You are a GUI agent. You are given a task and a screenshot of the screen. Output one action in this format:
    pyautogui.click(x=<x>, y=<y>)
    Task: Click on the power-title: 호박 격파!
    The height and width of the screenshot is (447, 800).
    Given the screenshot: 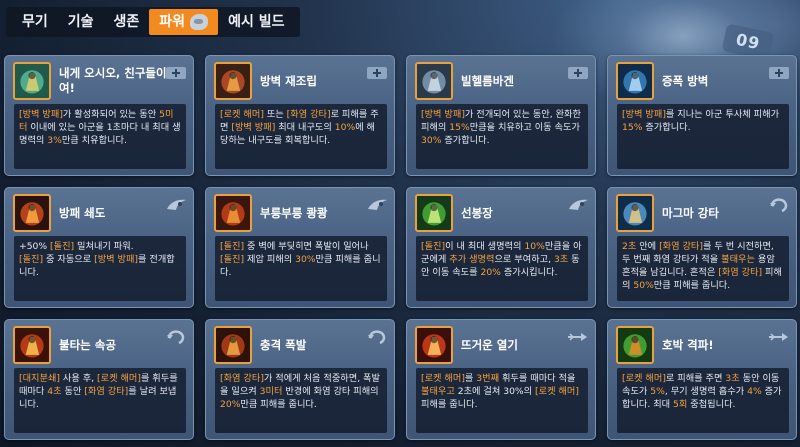 What is the action you would take?
    pyautogui.click(x=688, y=344)
    